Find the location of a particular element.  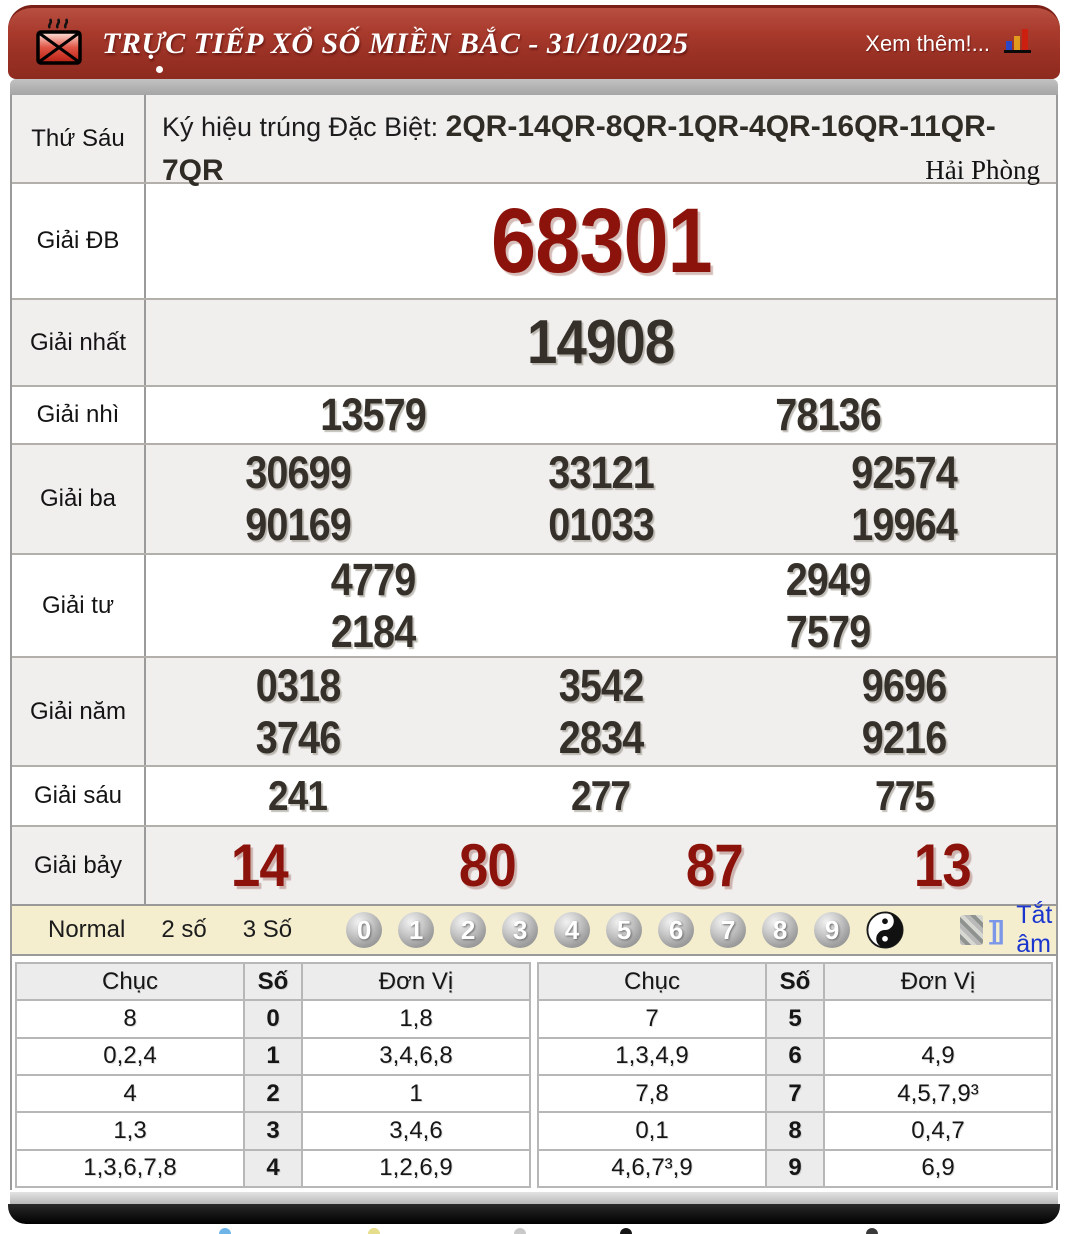

digit-cell: 8 is located at coordinates (795, 1131).